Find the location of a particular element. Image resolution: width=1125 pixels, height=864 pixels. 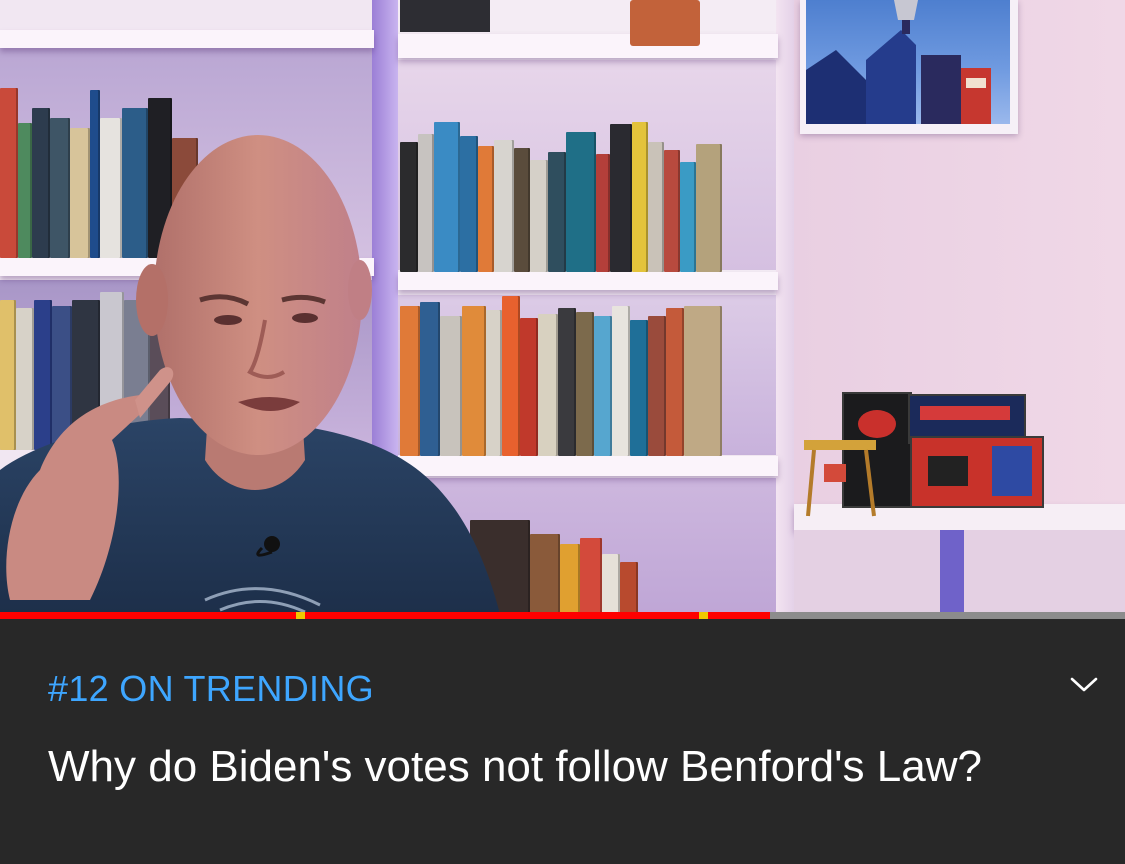

decor-box is located at coordinates (665, 23).